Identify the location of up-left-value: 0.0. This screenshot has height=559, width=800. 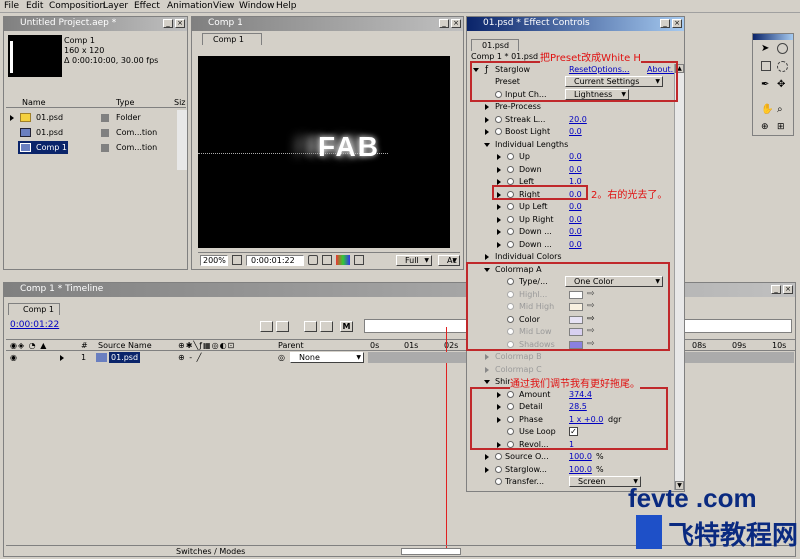
(575, 206).